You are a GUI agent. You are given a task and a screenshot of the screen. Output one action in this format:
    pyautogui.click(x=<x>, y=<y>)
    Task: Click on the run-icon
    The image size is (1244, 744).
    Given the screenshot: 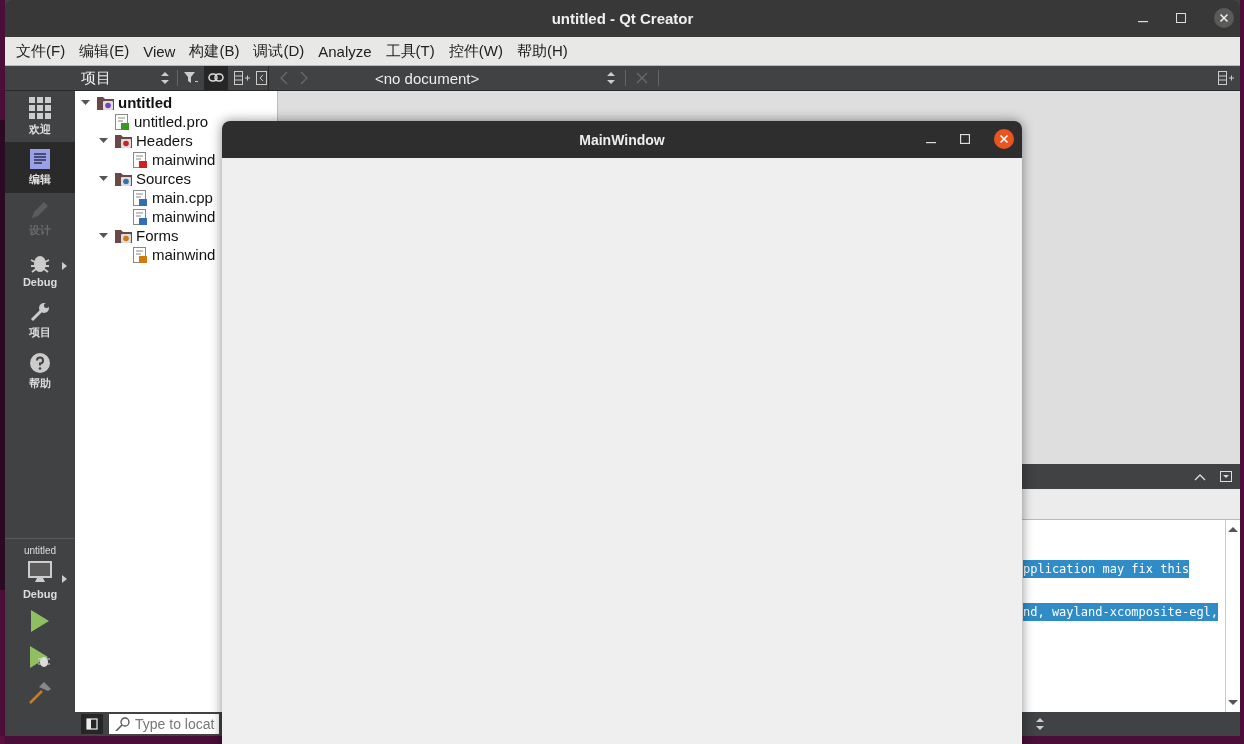 What is the action you would take?
    pyautogui.click(x=40, y=621)
    